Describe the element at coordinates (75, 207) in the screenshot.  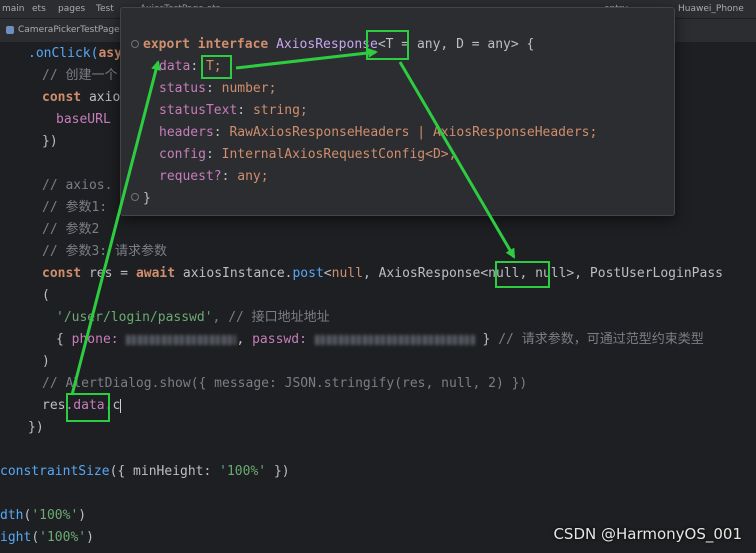
I see `code-line: // 参数1:` at that location.